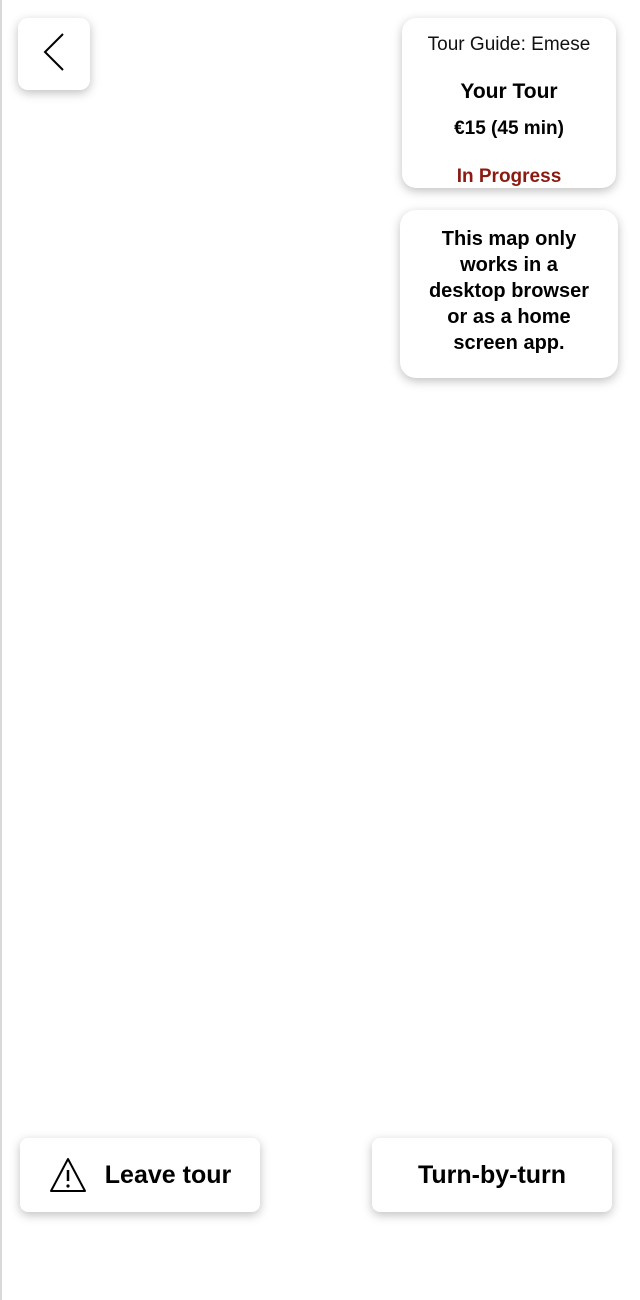 The width and height of the screenshot is (640, 1300). What do you see at coordinates (509, 91) in the screenshot?
I see `tour-title: Your Tour` at bounding box center [509, 91].